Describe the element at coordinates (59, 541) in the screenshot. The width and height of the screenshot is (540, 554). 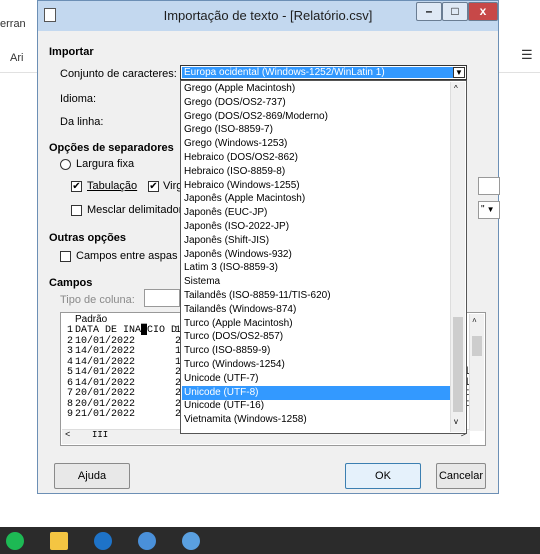
I see `file-explorer-icon` at that location.